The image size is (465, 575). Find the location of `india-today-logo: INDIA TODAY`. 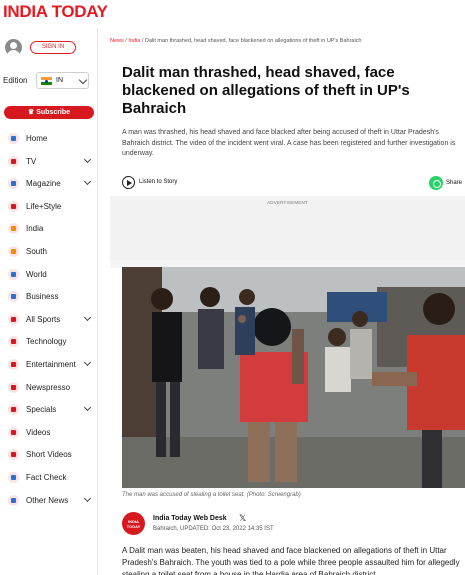

india-today-logo: INDIA TODAY is located at coordinates (55, 12).